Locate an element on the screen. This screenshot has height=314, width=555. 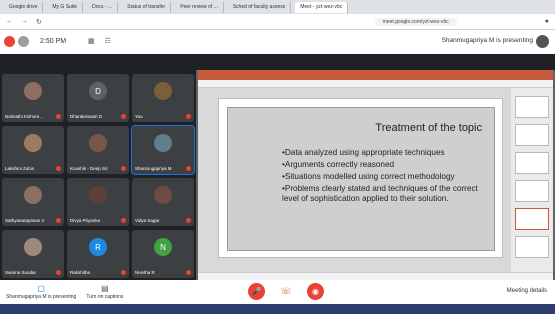
participant-name: Shanmugapriya M is located at coordinates (153, 168).